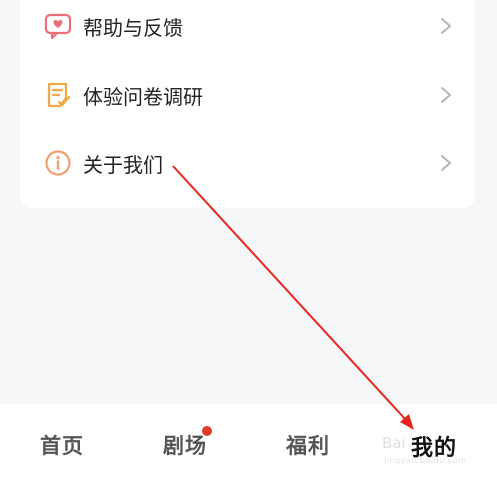 Image resolution: width=497 pixels, height=479 pixels. Describe the element at coordinates (143, 96) in the screenshot. I see `menu-item-label: 体验问卷调研` at that location.